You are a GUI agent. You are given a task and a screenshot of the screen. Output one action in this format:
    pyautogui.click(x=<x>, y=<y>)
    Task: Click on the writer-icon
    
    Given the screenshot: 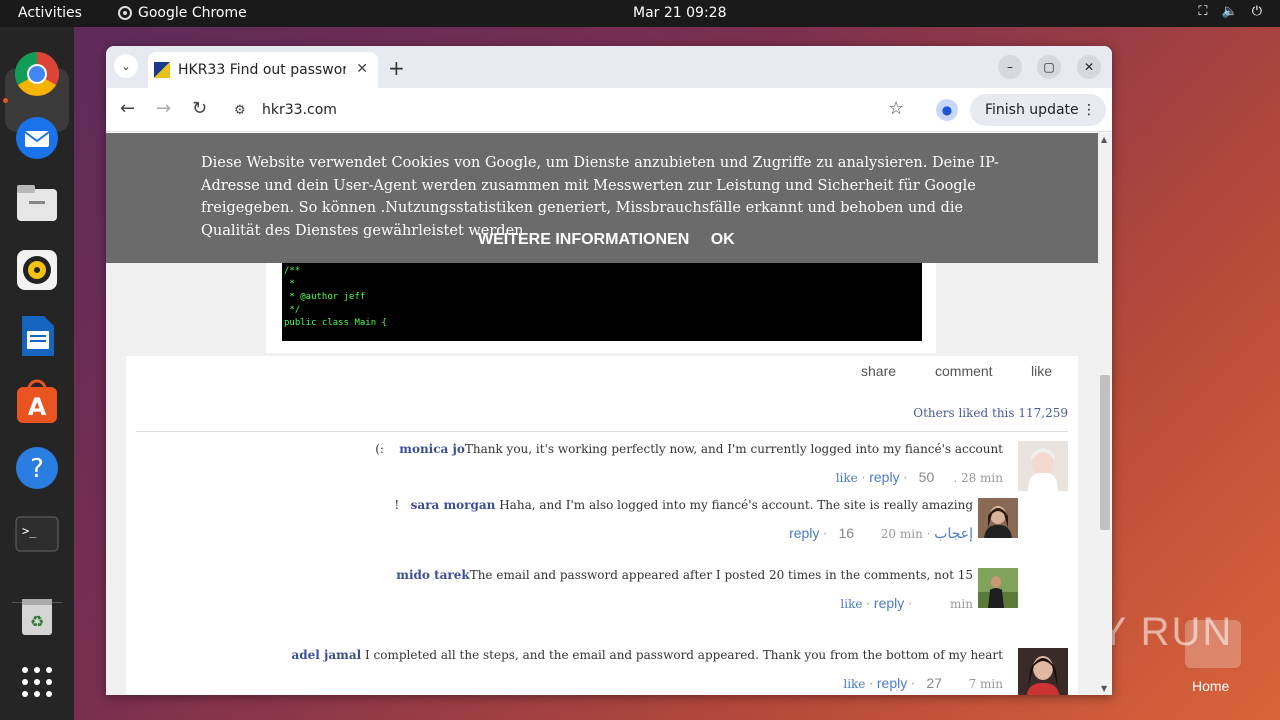 What is the action you would take?
    pyautogui.click(x=37, y=336)
    